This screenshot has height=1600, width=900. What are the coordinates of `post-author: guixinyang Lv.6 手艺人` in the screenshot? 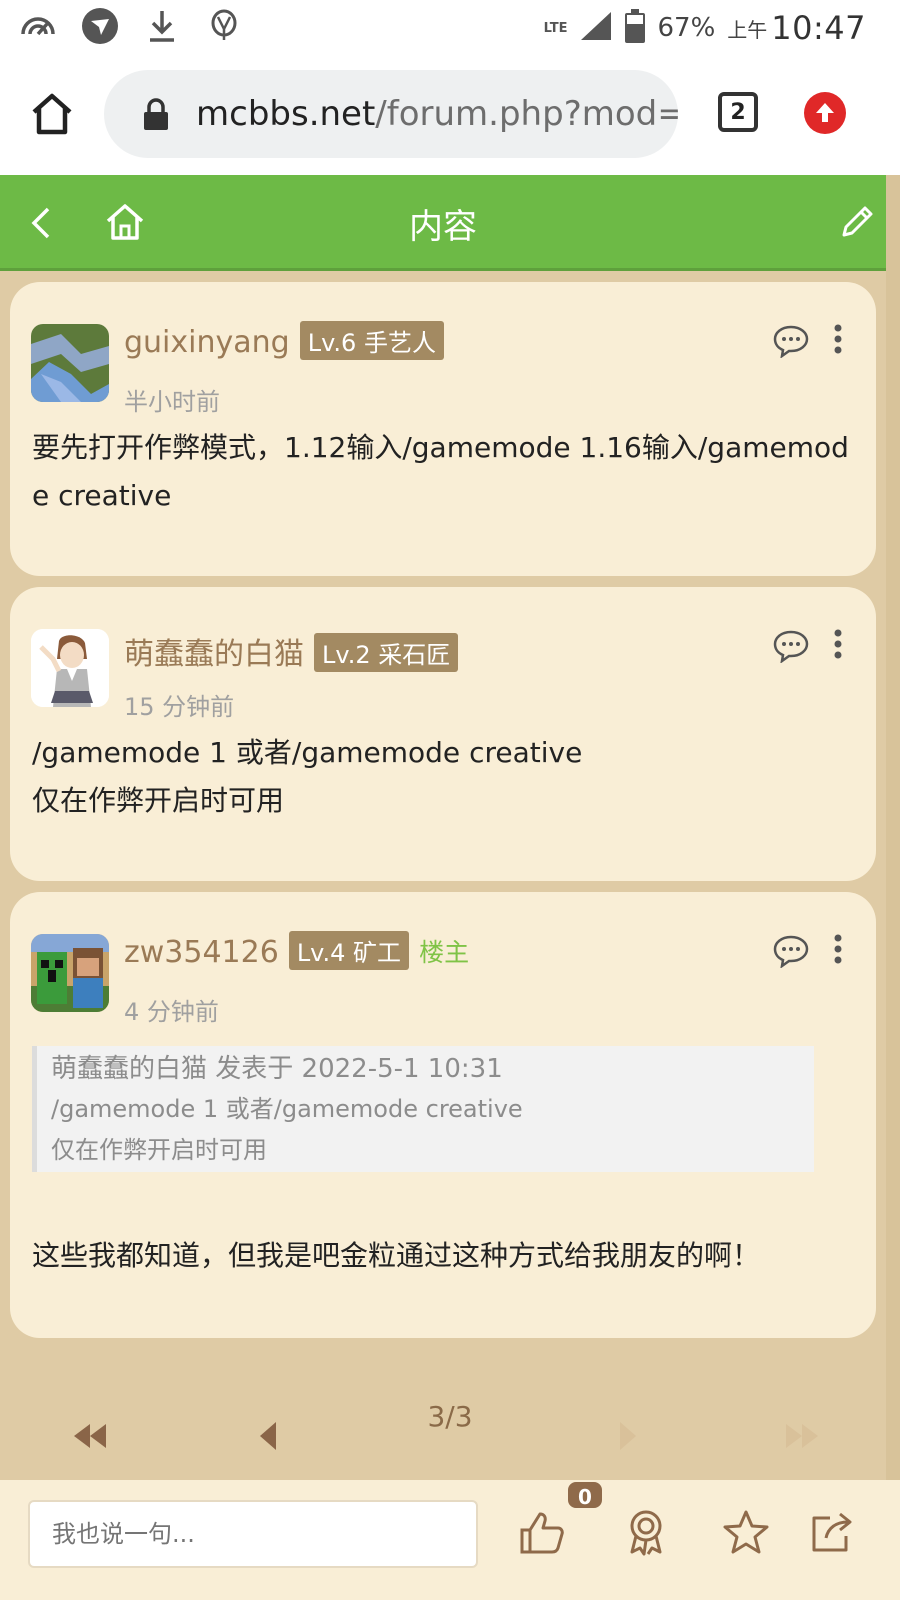 It's located at (284, 342).